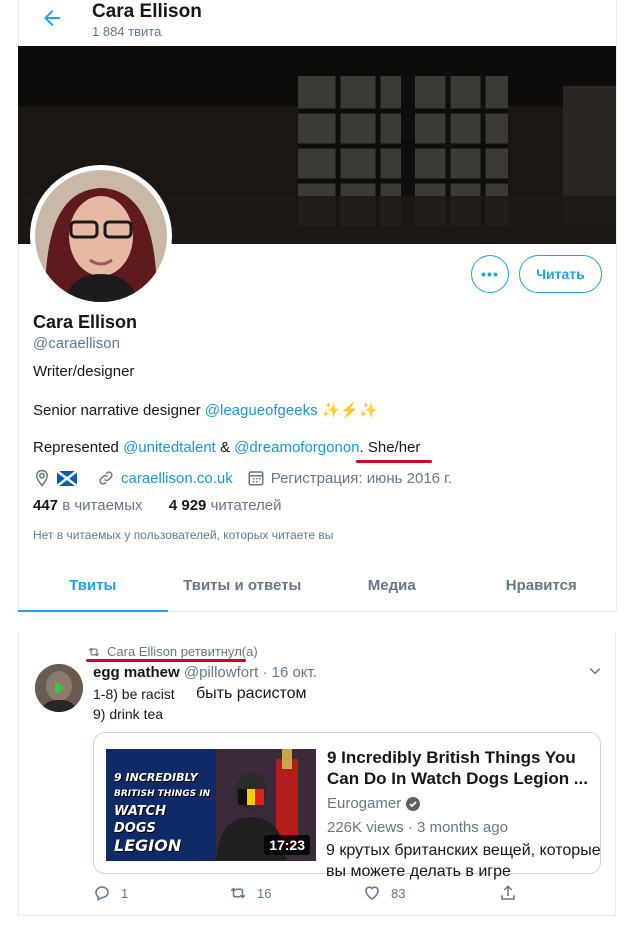 This screenshot has height=932, width=626. I want to click on profile-tabs: Твиты Твиты и ответы Медиа Нравится, so click(317, 586).